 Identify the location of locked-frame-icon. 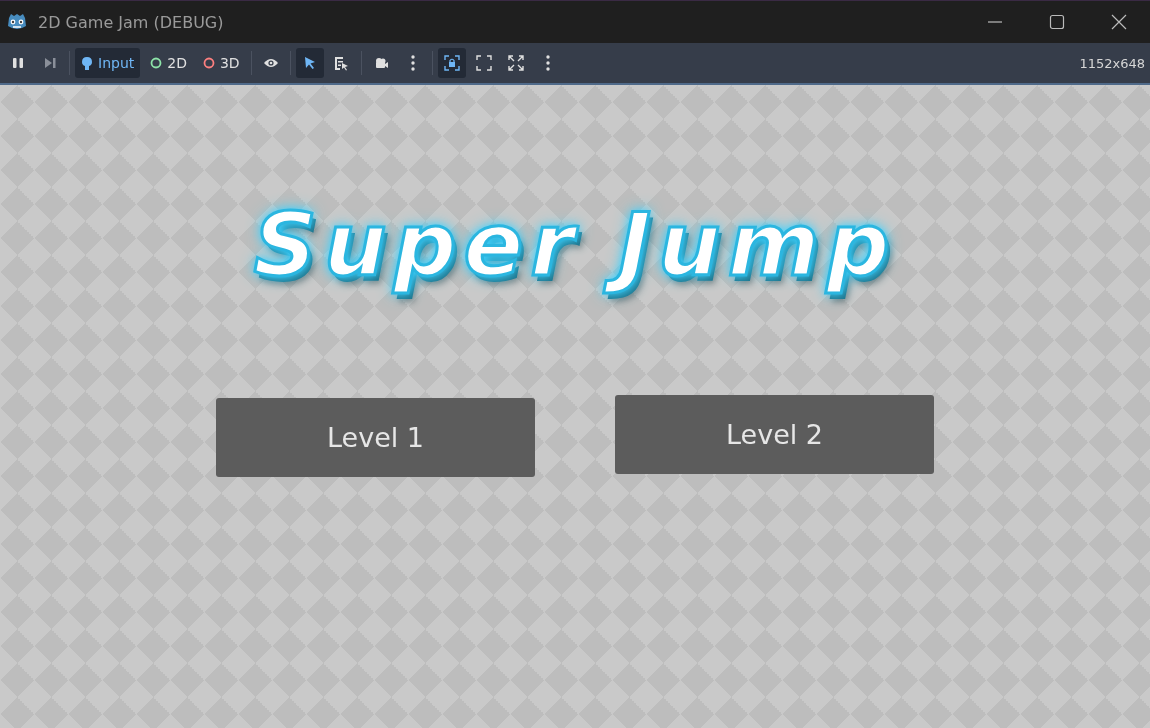
(451, 63).